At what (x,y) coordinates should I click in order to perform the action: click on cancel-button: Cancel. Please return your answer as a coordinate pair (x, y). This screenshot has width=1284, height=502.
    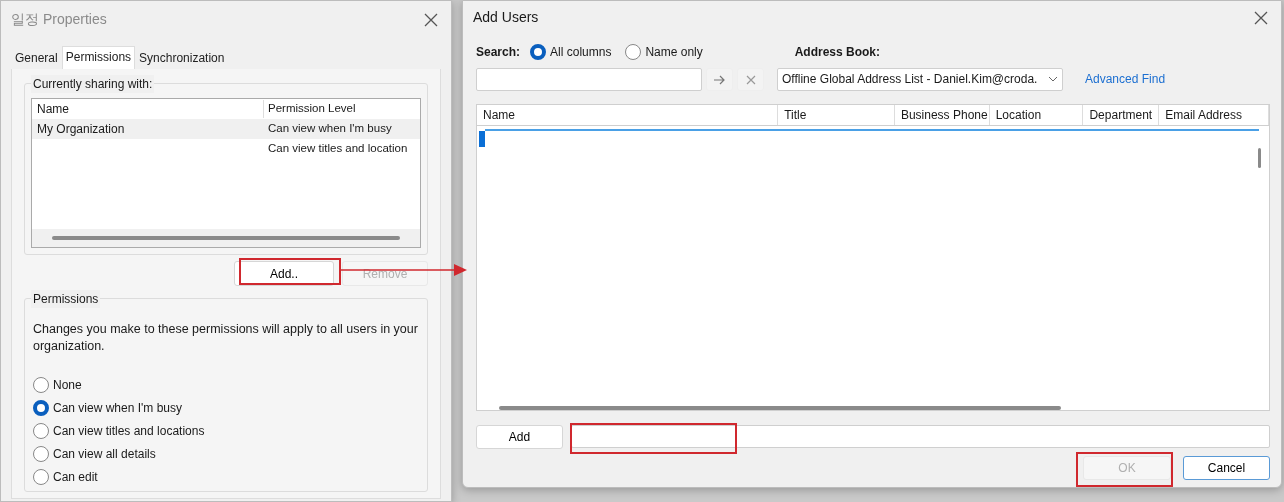
    Looking at the image, I should click on (1226, 468).